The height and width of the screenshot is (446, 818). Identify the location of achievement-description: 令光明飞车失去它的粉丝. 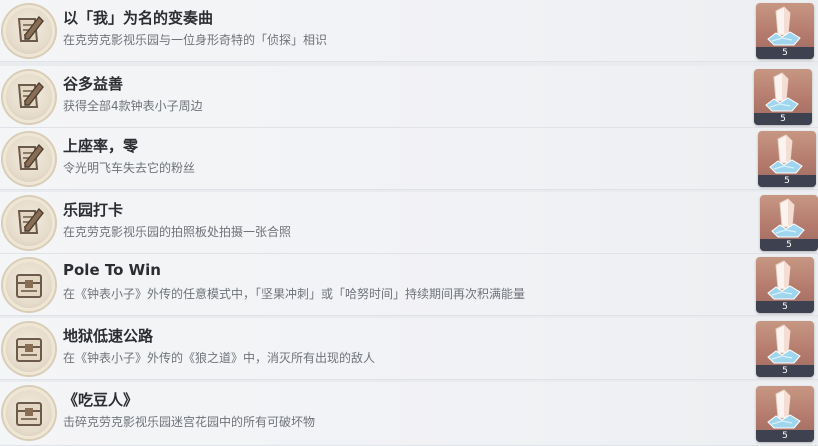
(129, 168).